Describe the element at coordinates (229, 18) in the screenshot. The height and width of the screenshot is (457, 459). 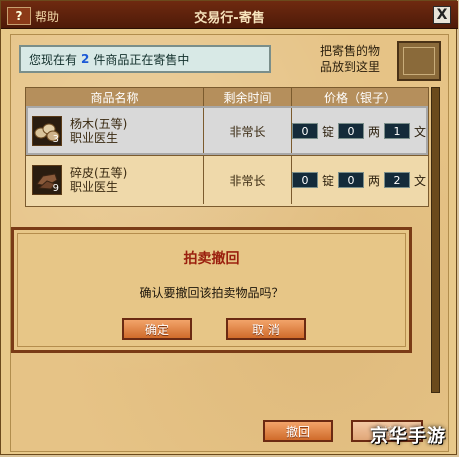
I see `window-title: 交易行-寄售` at that location.